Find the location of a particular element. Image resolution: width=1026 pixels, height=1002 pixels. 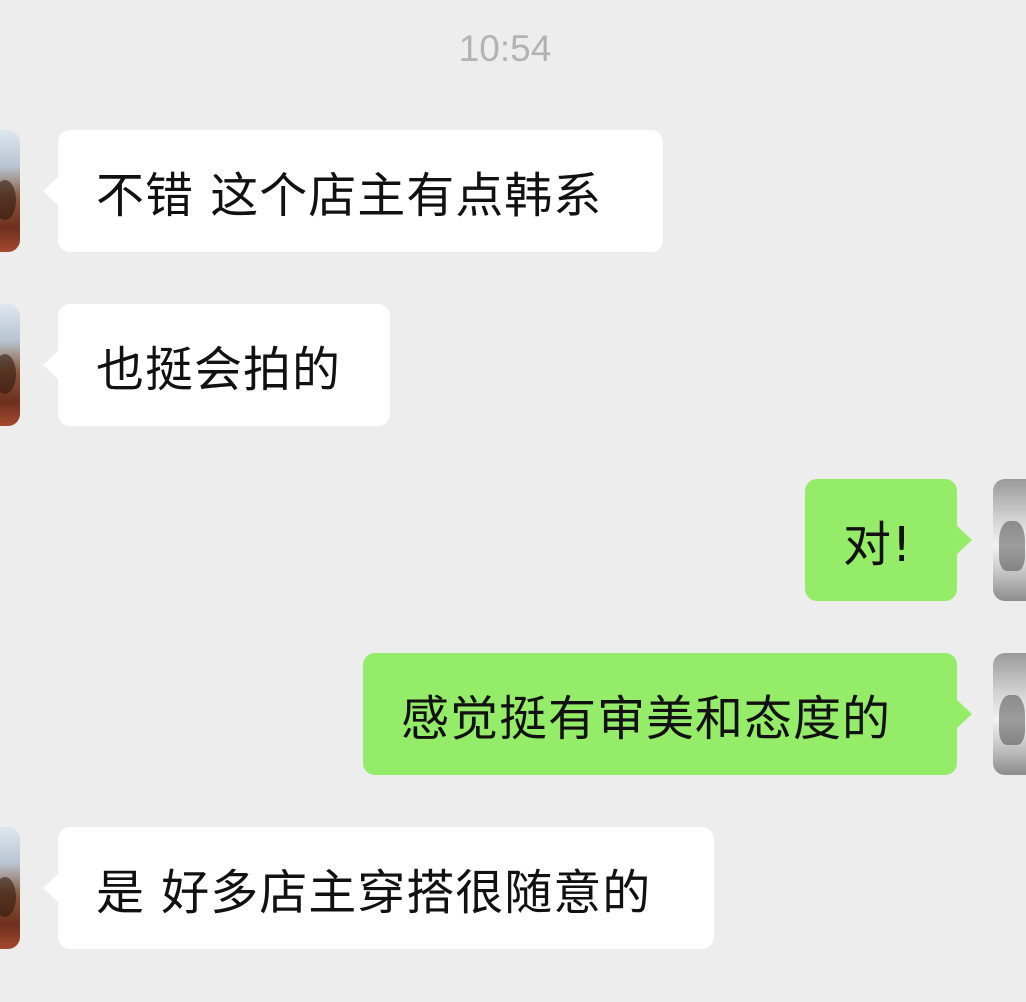

incoming-message-bubble: 不错 这个店主有点韩系 is located at coordinates (353, 191).